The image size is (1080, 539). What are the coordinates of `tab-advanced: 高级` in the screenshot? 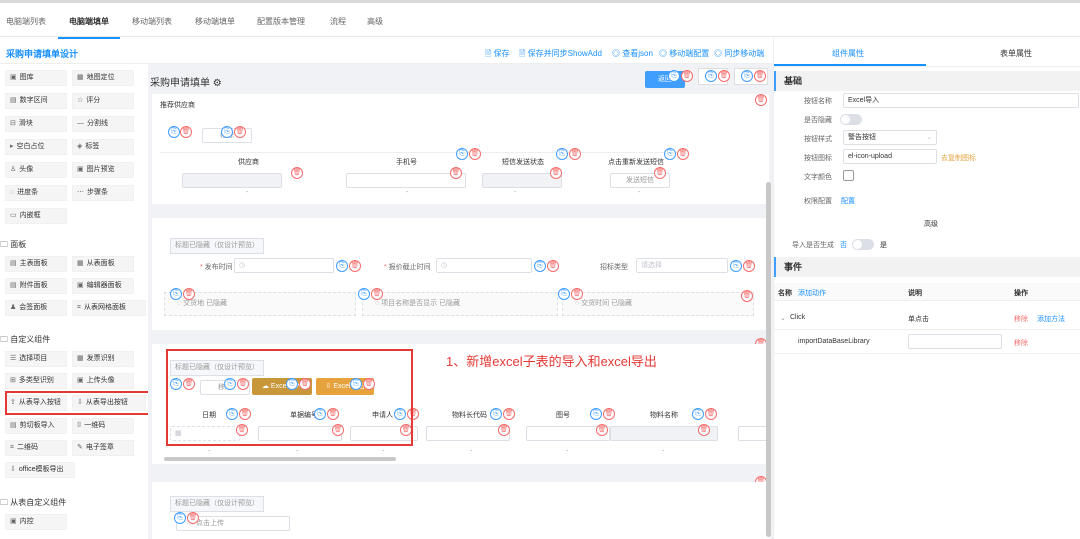 It's located at (375, 21).